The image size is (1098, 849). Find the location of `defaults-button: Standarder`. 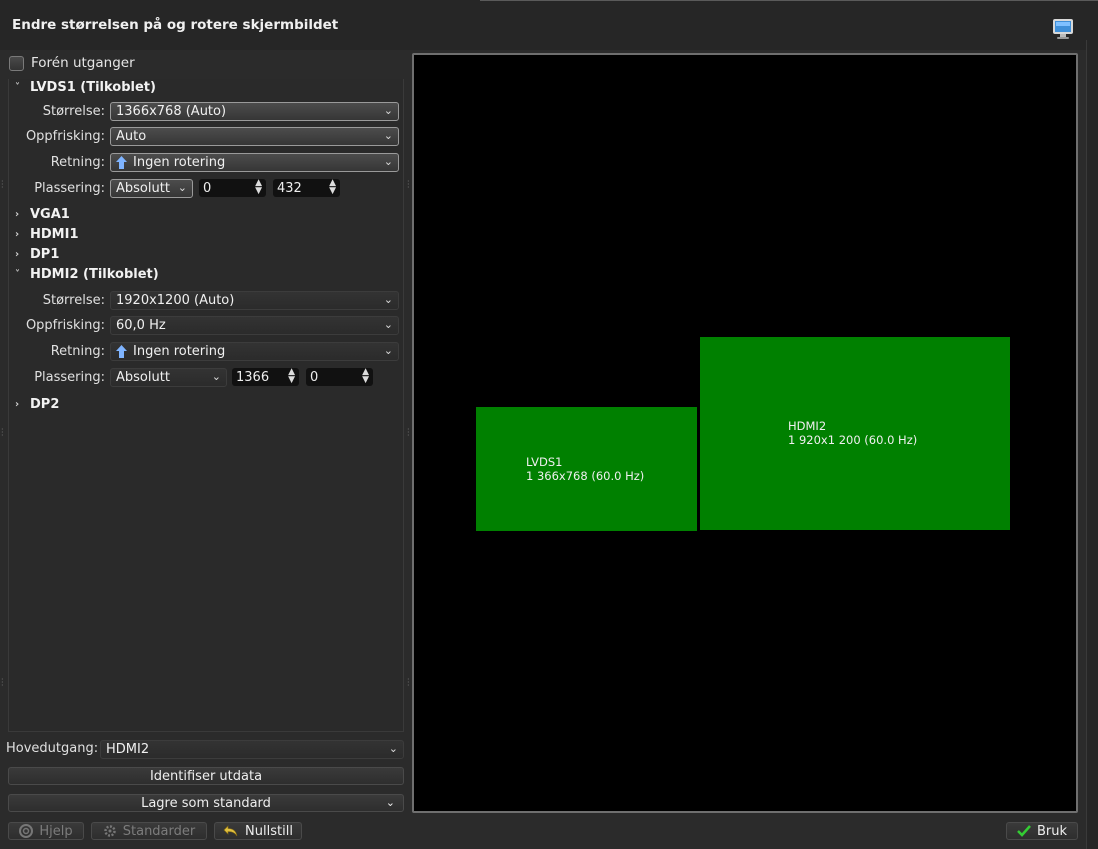

defaults-button: Standarder is located at coordinates (149, 831).